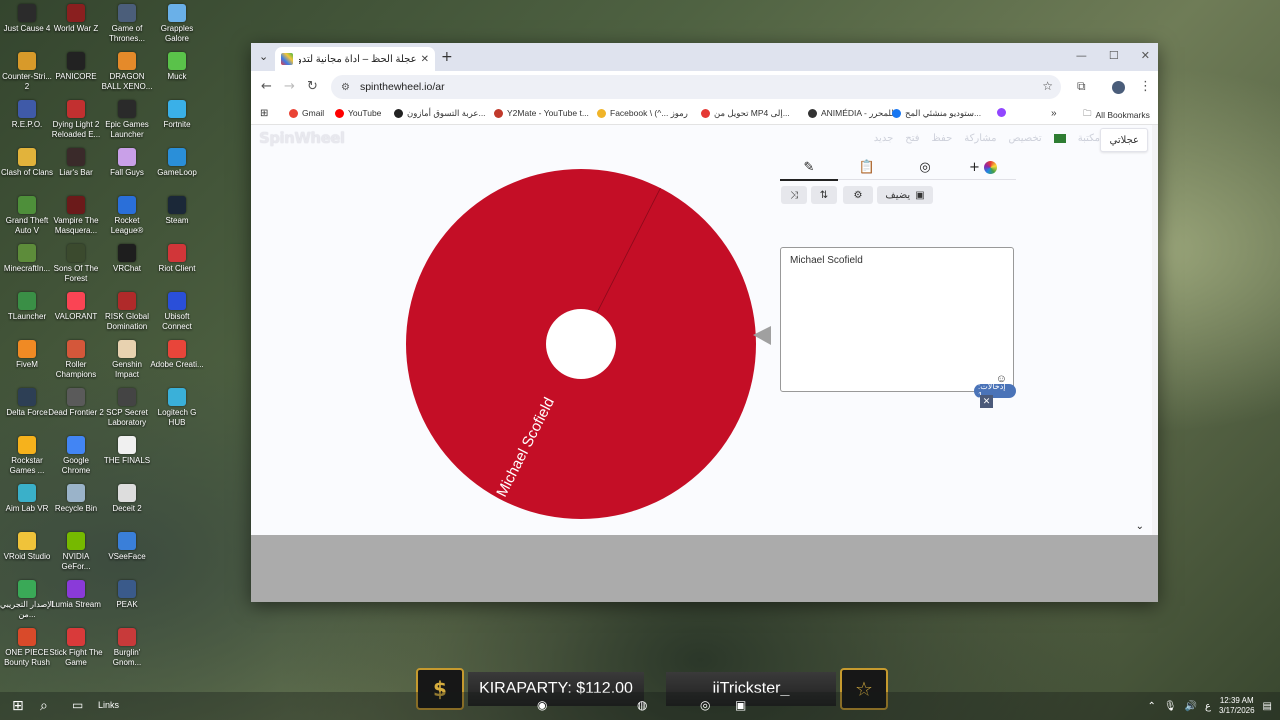  What do you see at coordinates (127, 312) in the screenshot?
I see `desktop-icon: RISK Global Domination` at bounding box center [127, 312].